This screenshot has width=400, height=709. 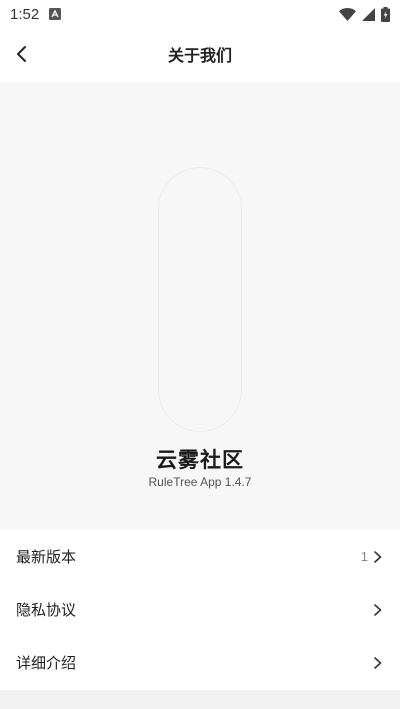 What do you see at coordinates (25, 14) in the screenshot?
I see `status-time: 1:52` at bounding box center [25, 14].